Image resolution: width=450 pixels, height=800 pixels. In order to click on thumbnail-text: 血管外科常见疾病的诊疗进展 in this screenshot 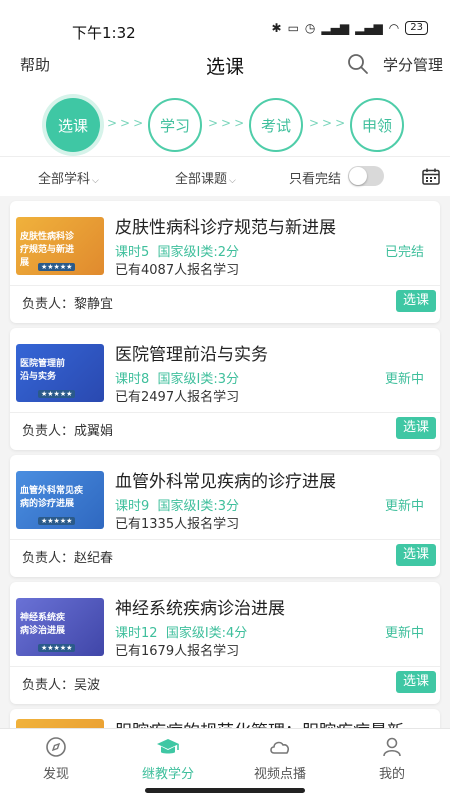, I will do `click(52, 497)`.